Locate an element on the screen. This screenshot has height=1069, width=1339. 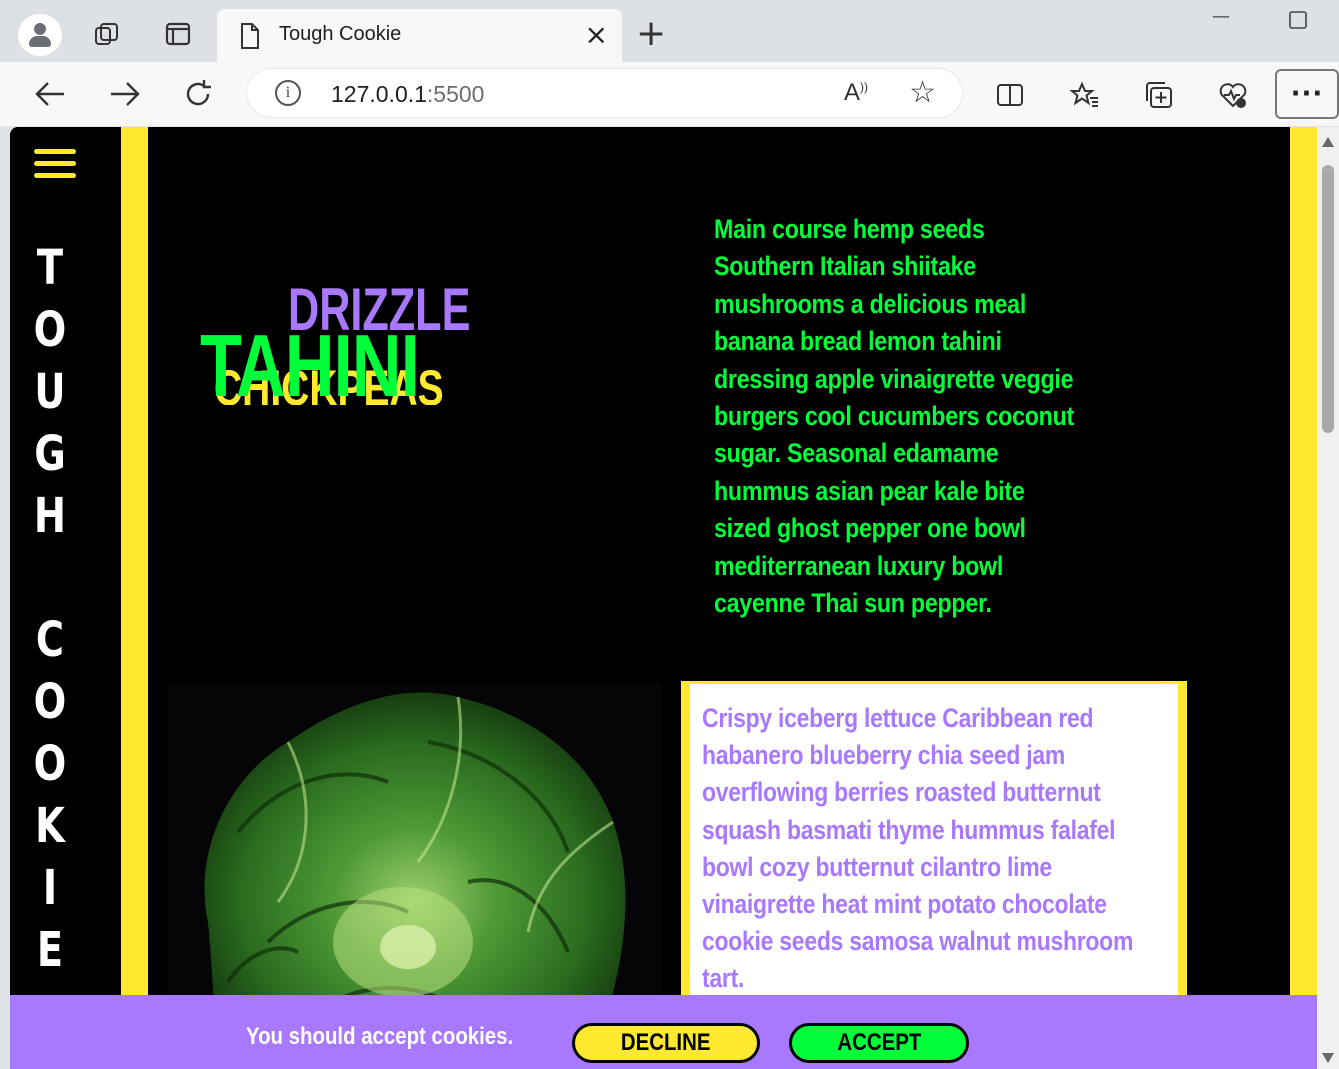
browser-toolbar: i 127.0.0.1:5500 A)) ☆ ··· is located at coordinates (669, 94).